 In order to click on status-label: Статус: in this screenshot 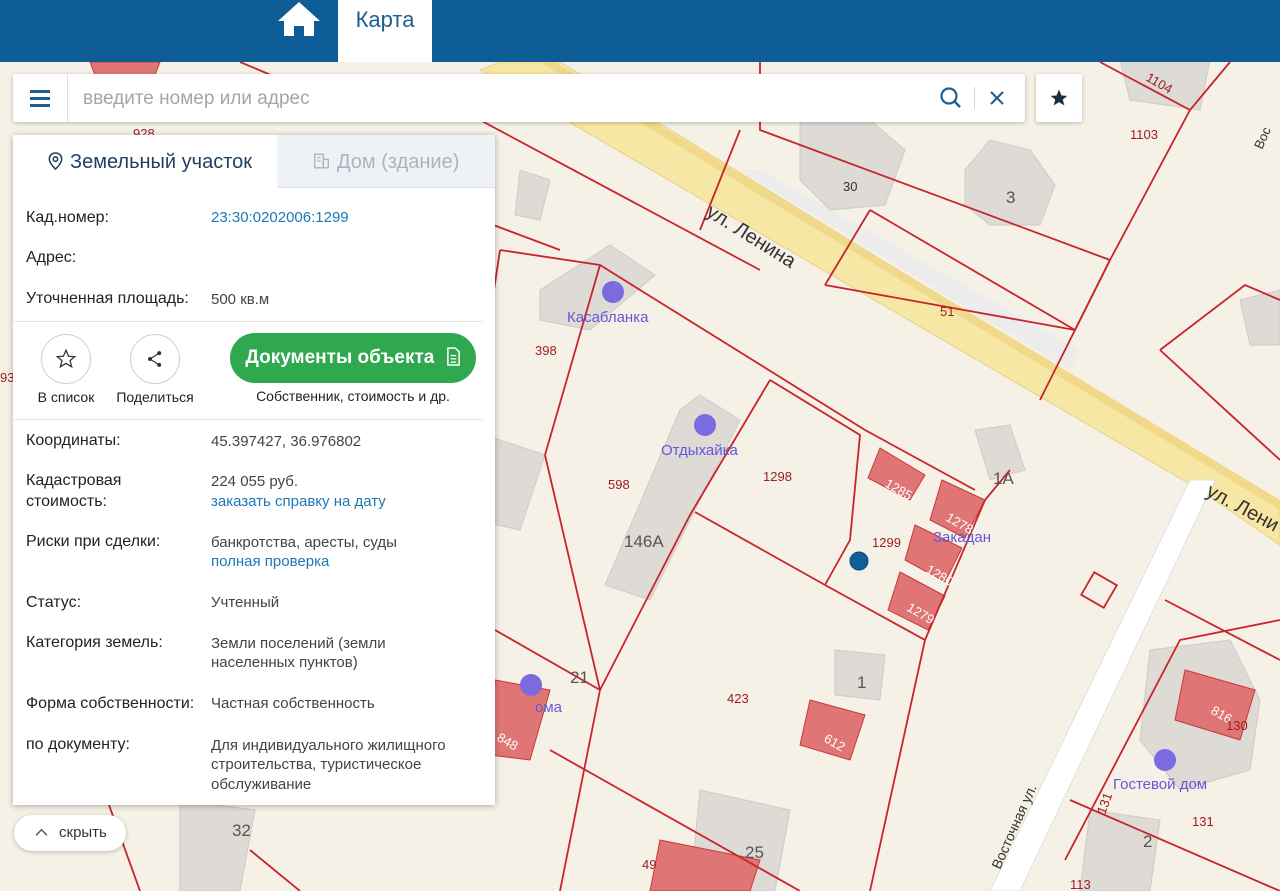, I will do `click(54, 602)`.